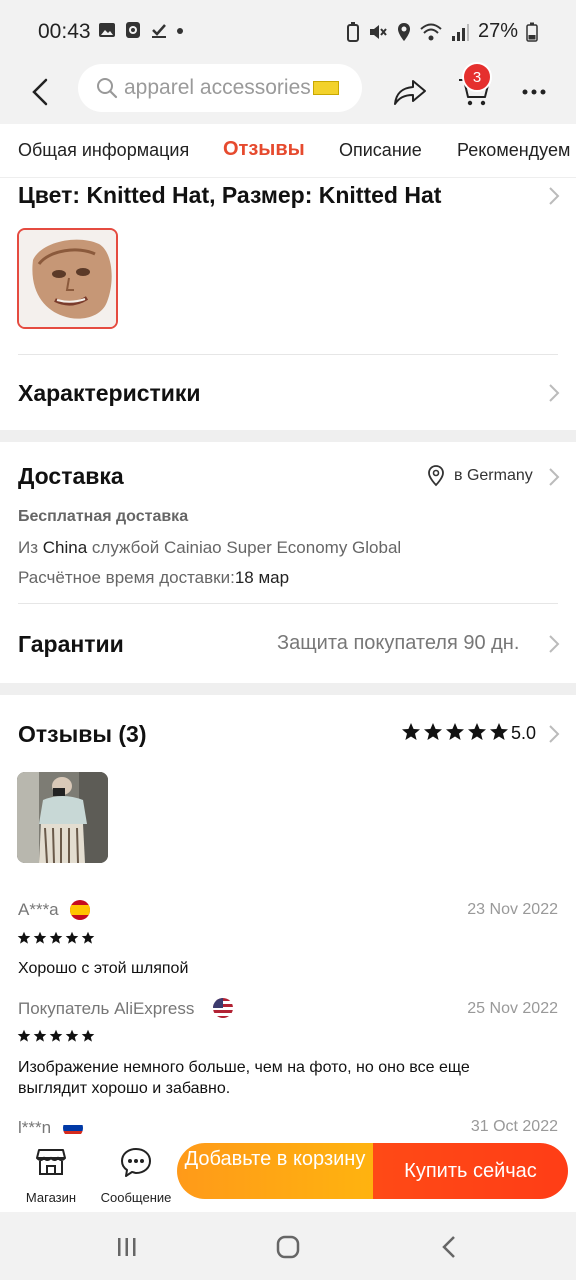 Image resolution: width=576 pixels, height=1280 pixels. I want to click on back-arrow-icon, so click(40, 92).